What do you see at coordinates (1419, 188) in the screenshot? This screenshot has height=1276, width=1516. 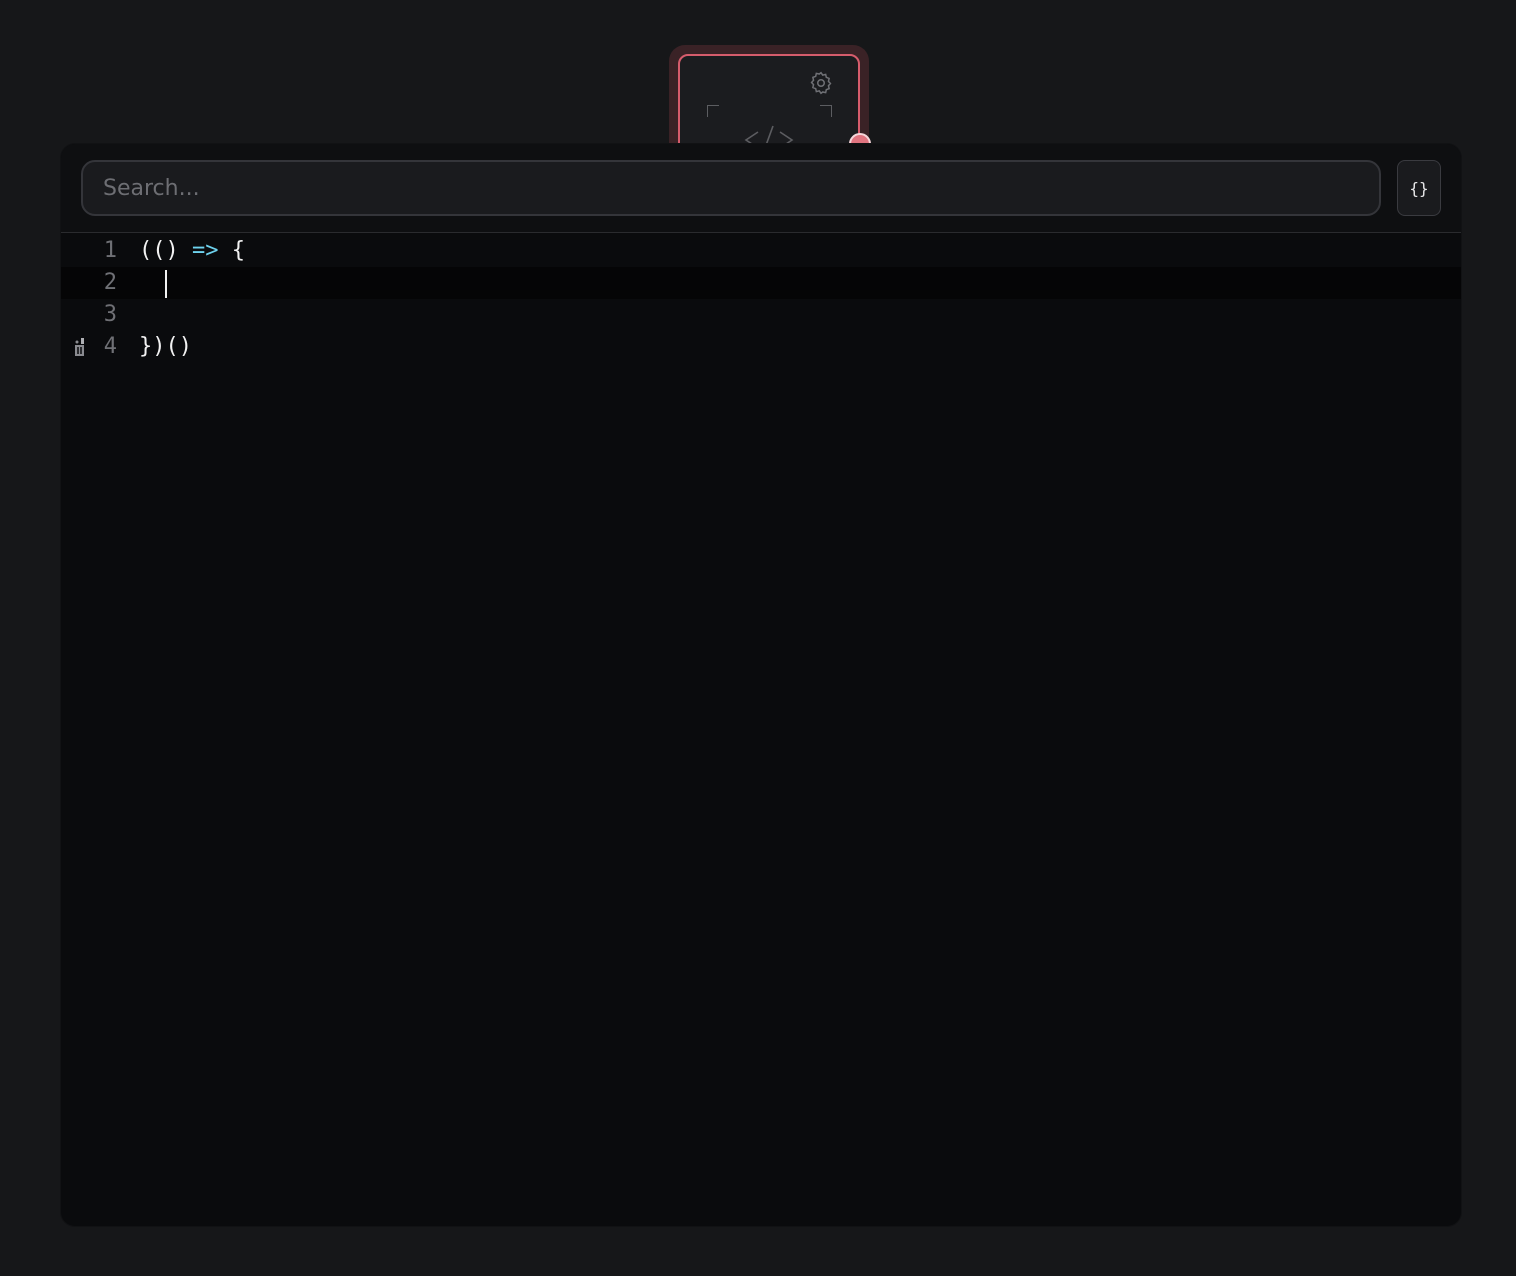 I see `format-json-button: {}` at bounding box center [1419, 188].